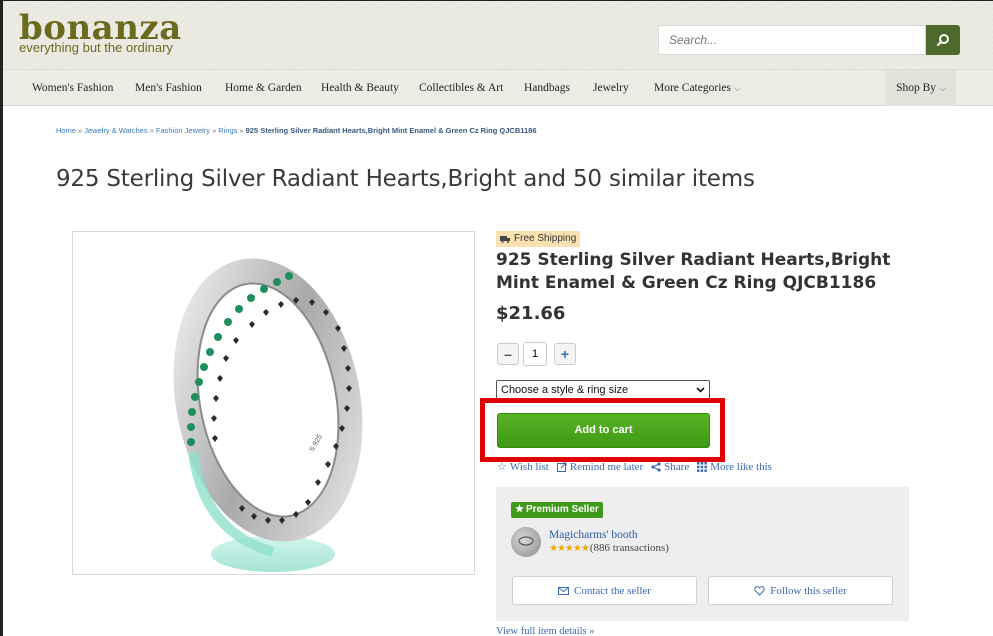 Image resolution: width=993 pixels, height=636 pixels. I want to click on transaction-count: (886 transactions), so click(629, 548).